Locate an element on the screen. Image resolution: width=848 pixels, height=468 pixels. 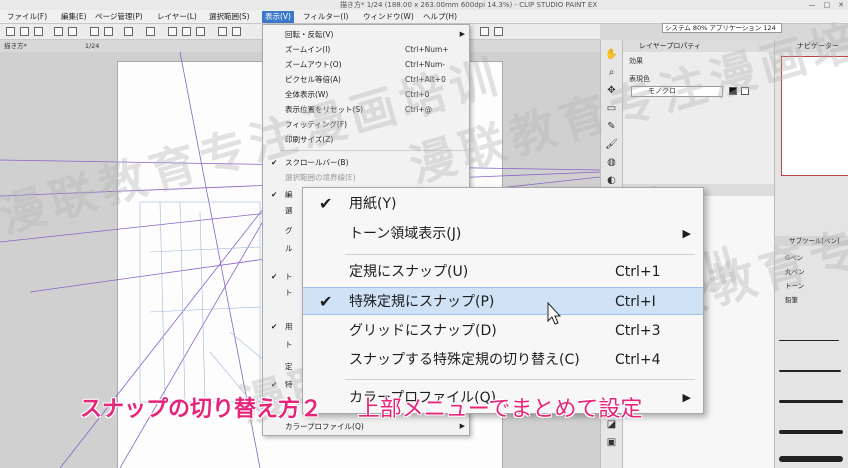
navigator-header: ナビゲーター is located at coordinates (811, 46).